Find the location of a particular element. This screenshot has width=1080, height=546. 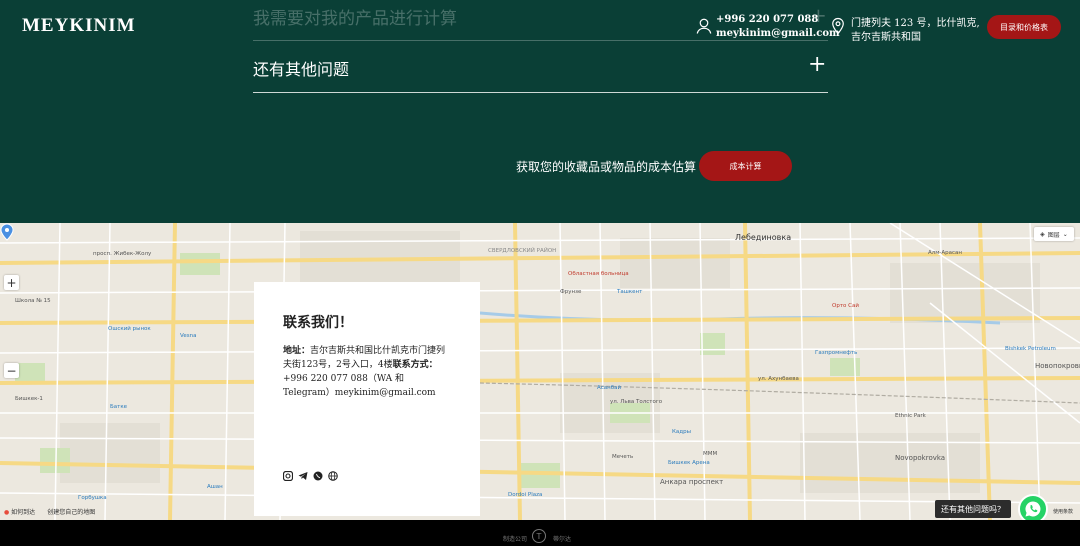

layers-button: ◈ 图层 ⌄ is located at coordinates (1054, 234).